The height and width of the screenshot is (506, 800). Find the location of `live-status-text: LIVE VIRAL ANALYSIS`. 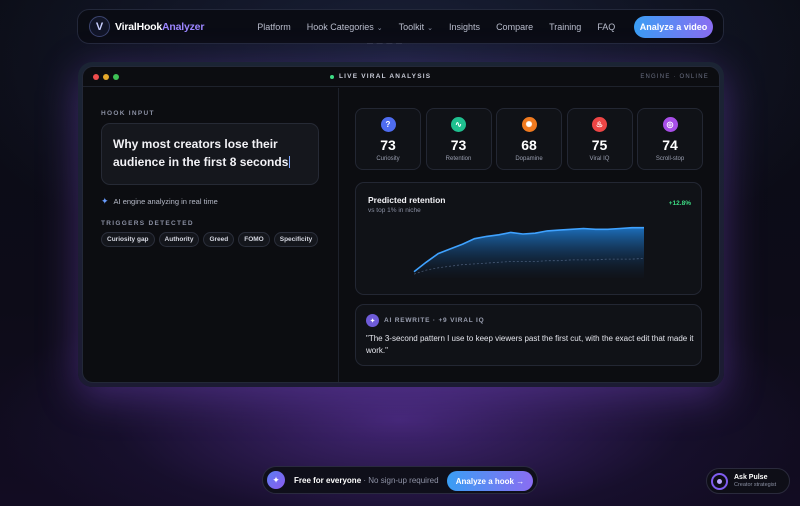

live-status-text: LIVE VIRAL ANALYSIS is located at coordinates (385, 76).